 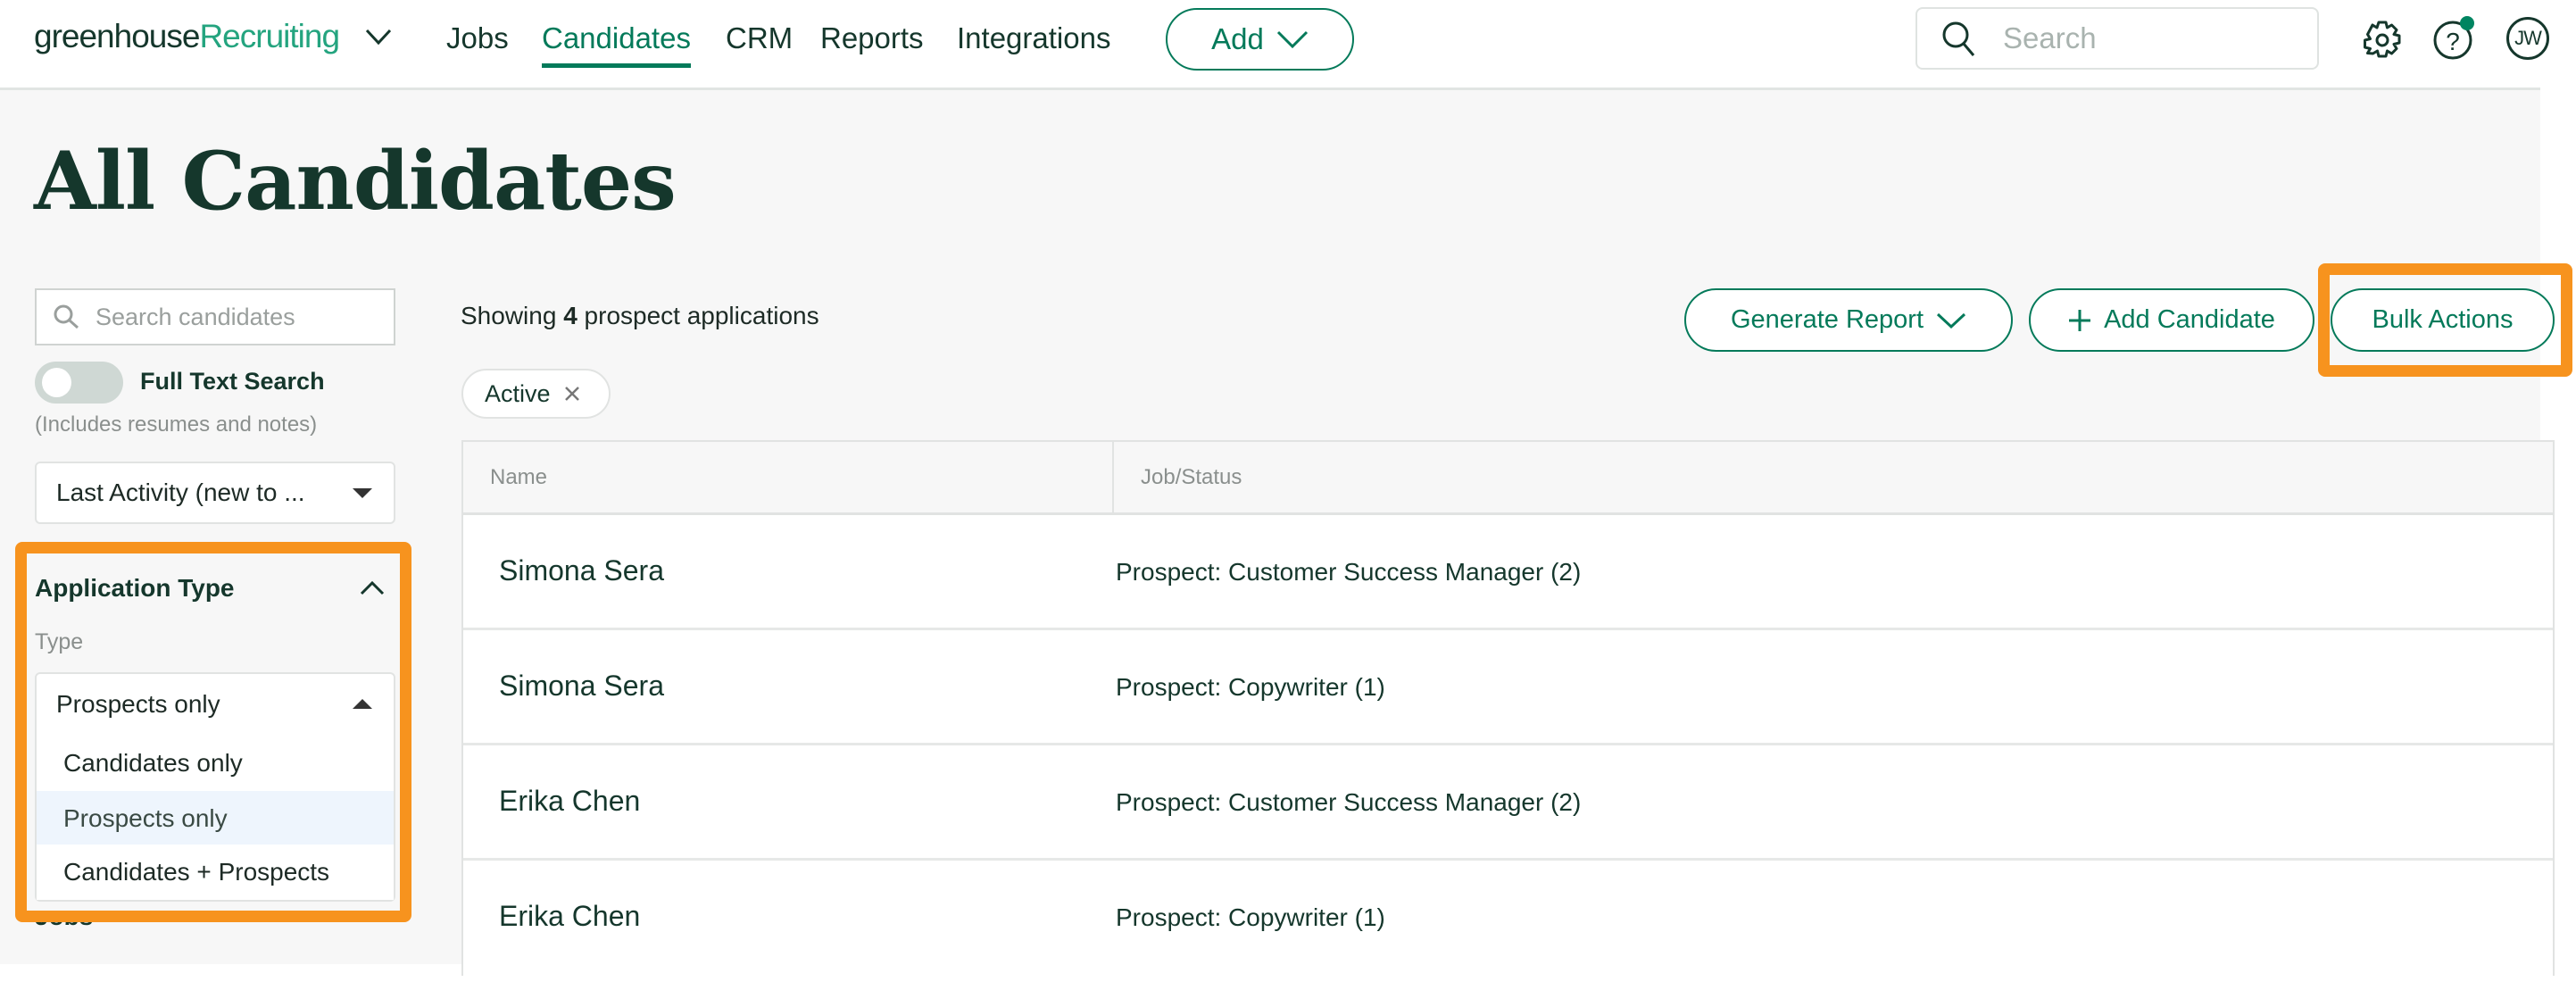 I want to click on caret-down-icon, so click(x=362, y=492).